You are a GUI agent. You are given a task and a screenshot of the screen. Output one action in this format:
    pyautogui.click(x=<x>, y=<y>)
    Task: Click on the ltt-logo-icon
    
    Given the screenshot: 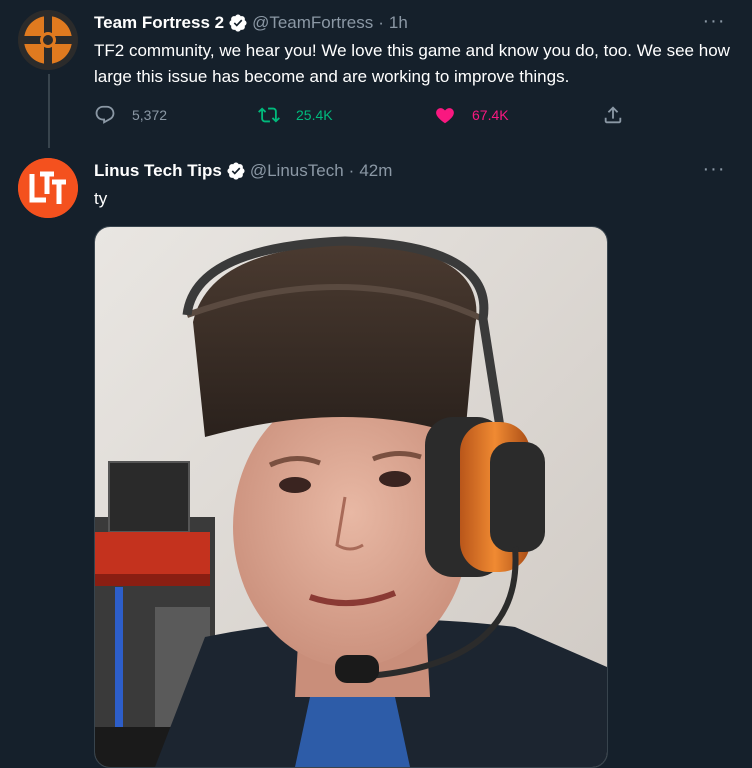 What is the action you would take?
    pyautogui.click(x=48, y=188)
    